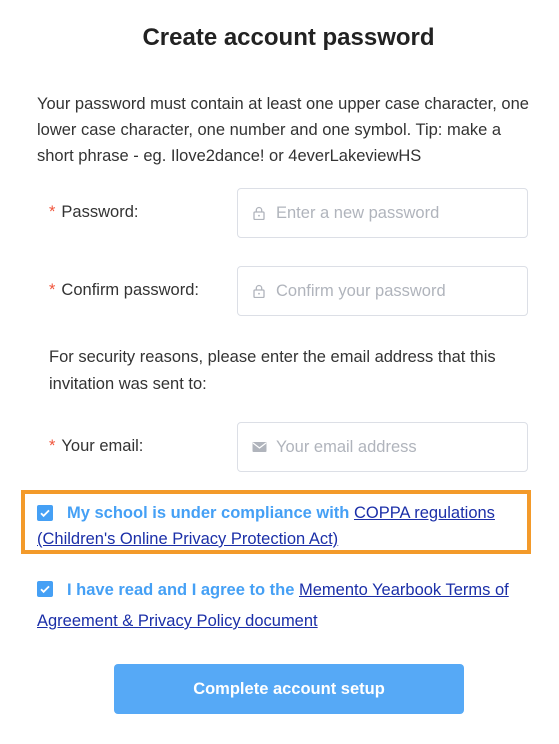  Describe the element at coordinates (124, 290) in the screenshot. I see `confirm-password-label: * Confirm password:` at that location.